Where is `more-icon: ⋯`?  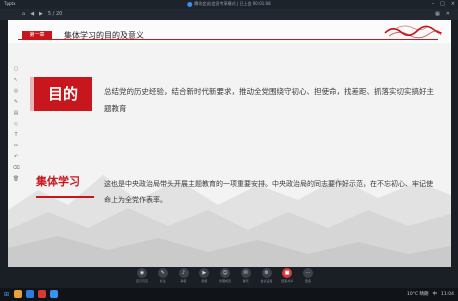
more-icon: ⋯ is located at coordinates (308, 273).